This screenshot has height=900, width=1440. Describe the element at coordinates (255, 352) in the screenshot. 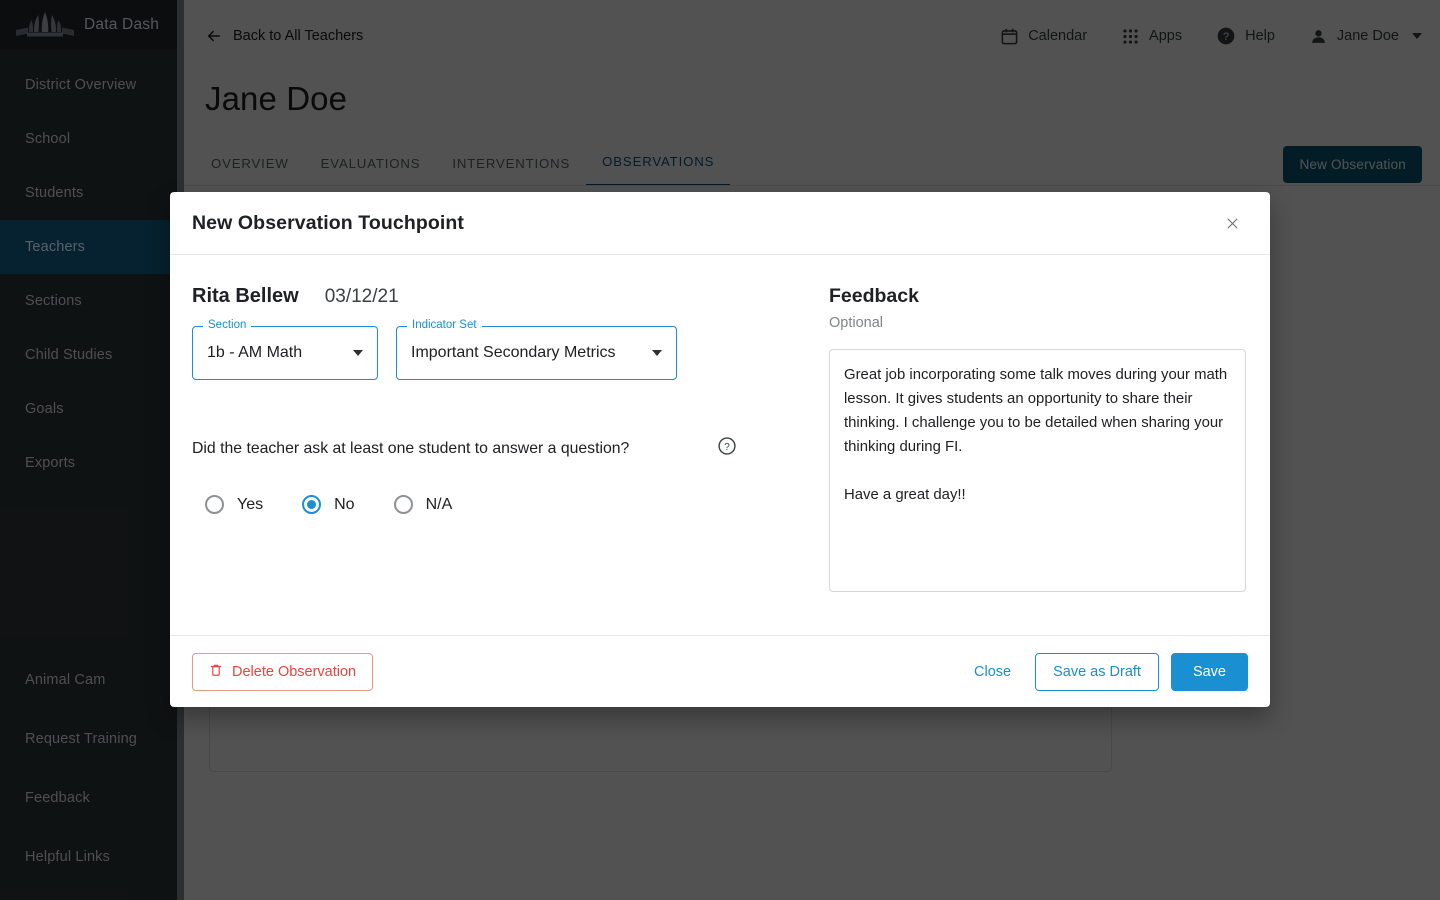

I see `section-select-value: 1b - AM Math` at that location.